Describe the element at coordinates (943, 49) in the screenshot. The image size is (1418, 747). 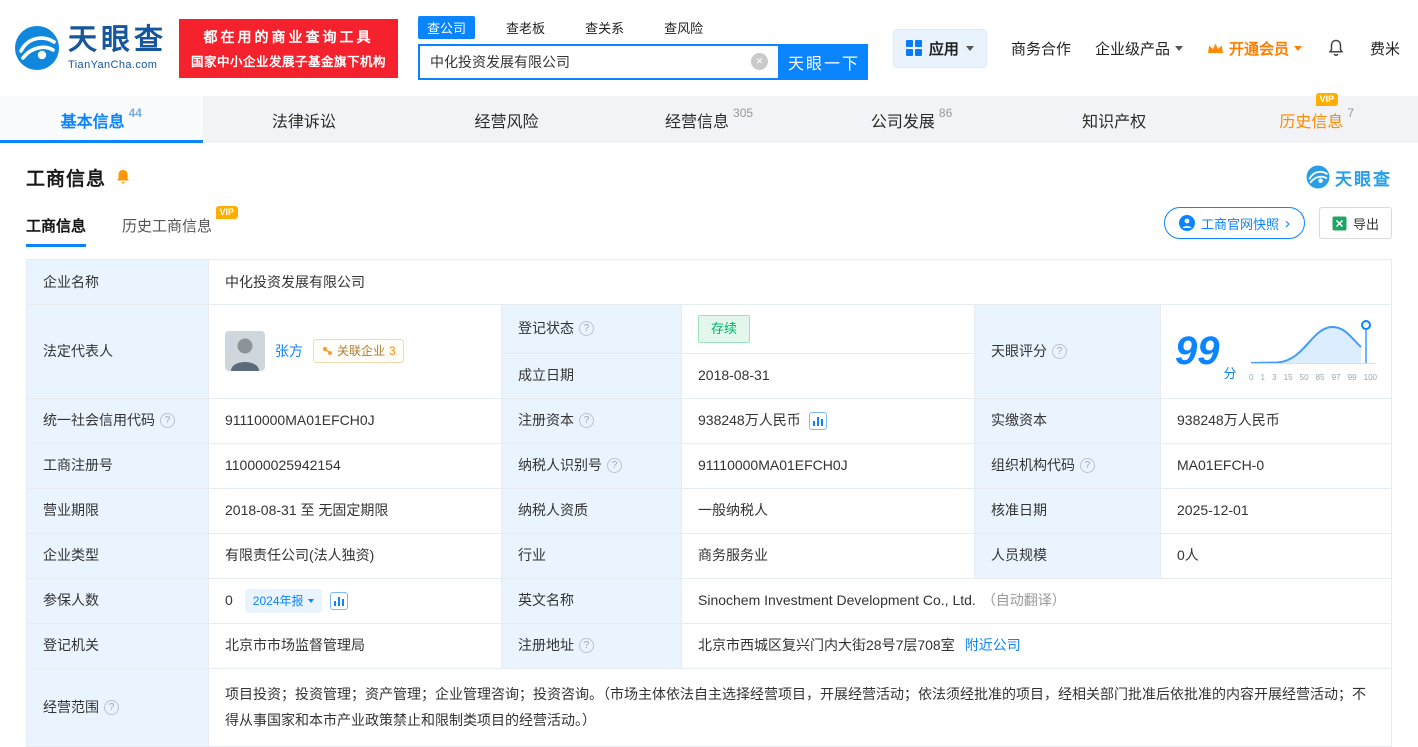
I see `apps-label: 应用` at that location.